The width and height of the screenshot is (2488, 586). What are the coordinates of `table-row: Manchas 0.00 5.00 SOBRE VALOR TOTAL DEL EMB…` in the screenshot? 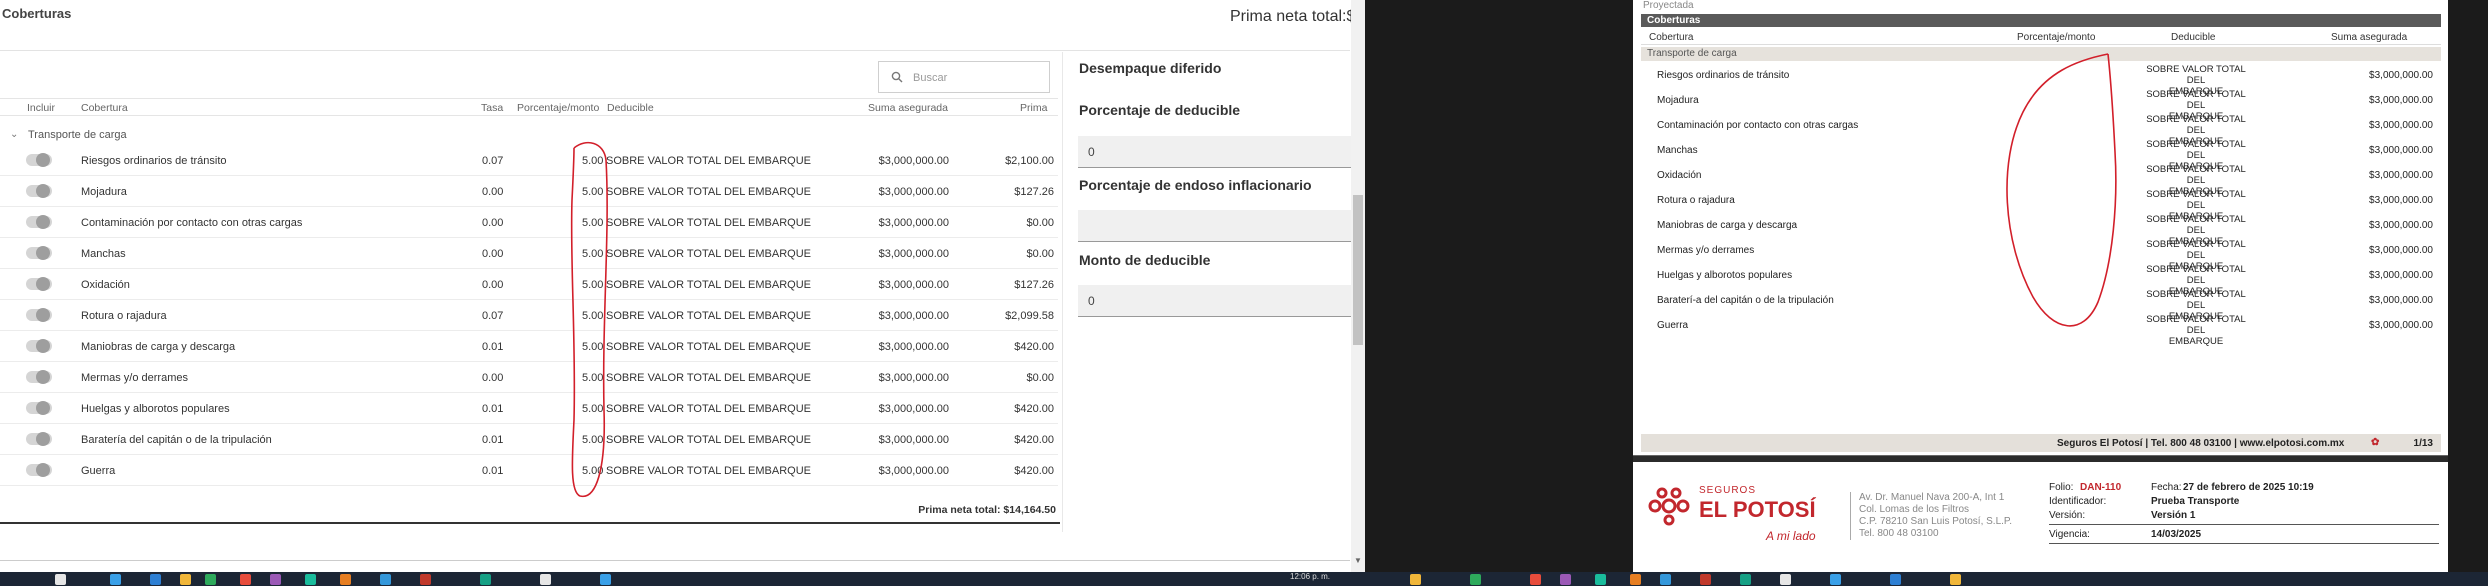 It's located at (529, 253).